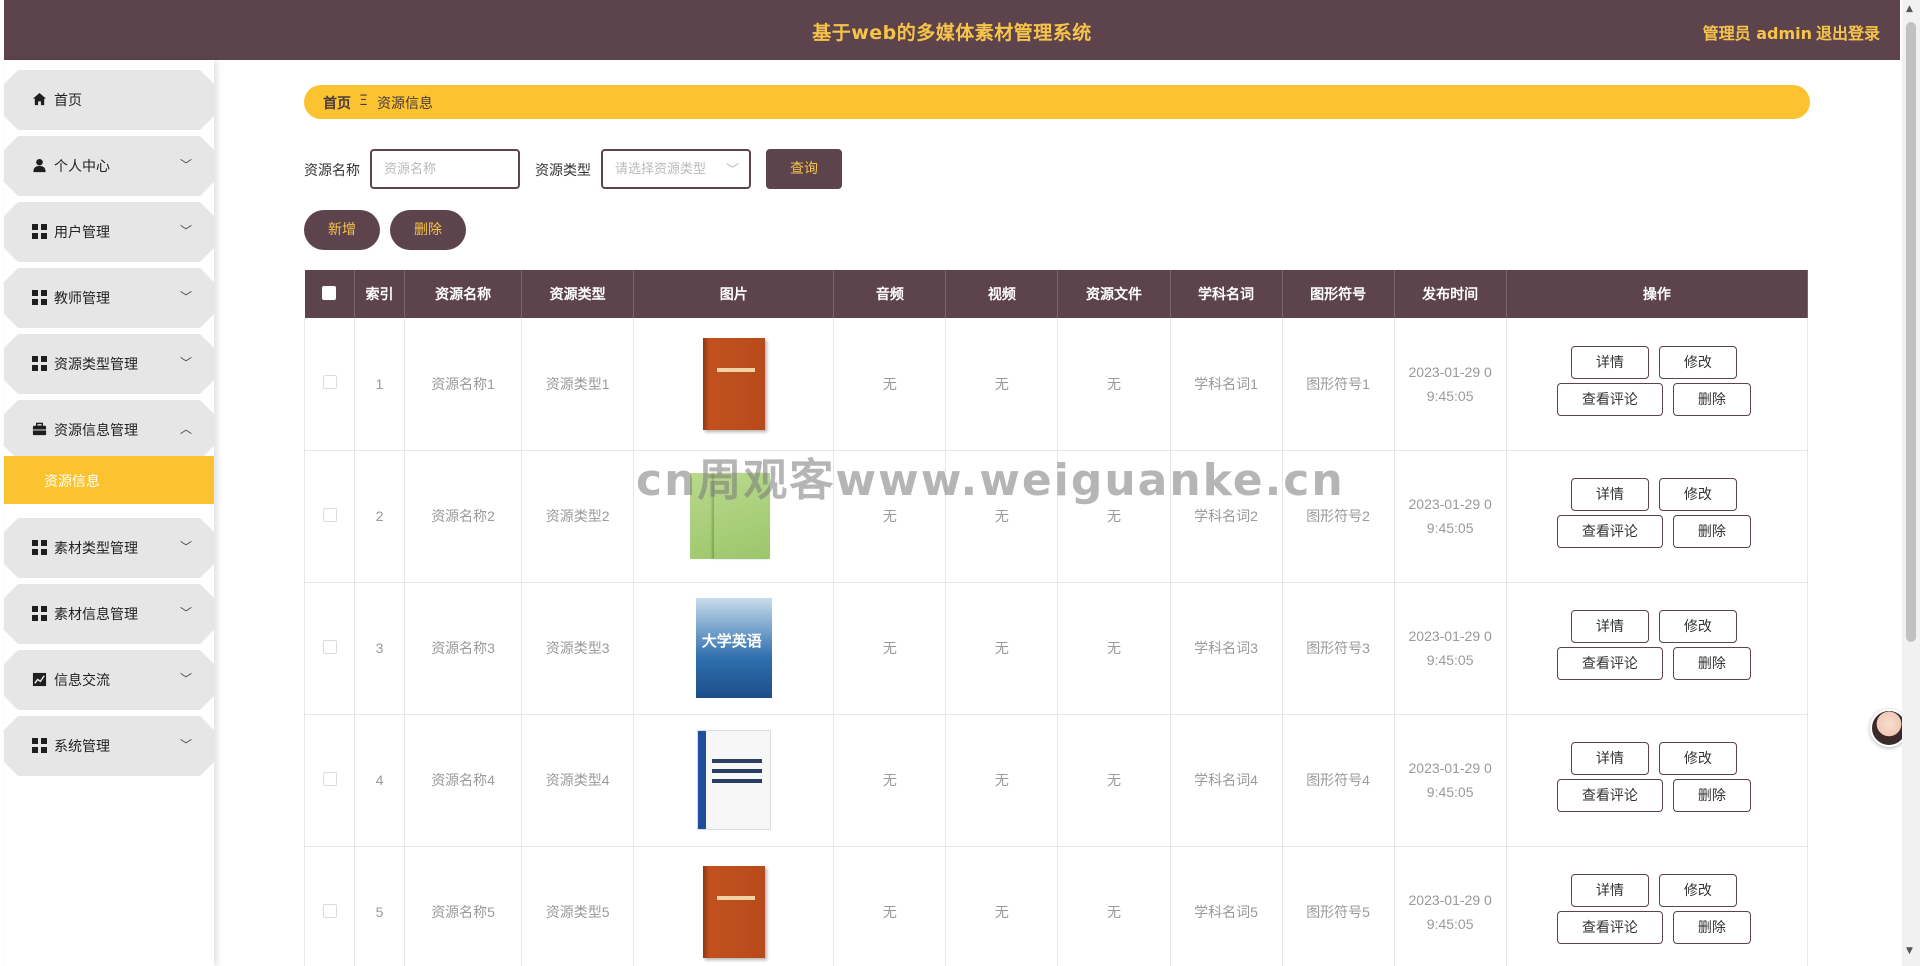  Describe the element at coordinates (109, 480) in the screenshot. I see `sidebar-subitem-resource-info: 资源信息` at that location.